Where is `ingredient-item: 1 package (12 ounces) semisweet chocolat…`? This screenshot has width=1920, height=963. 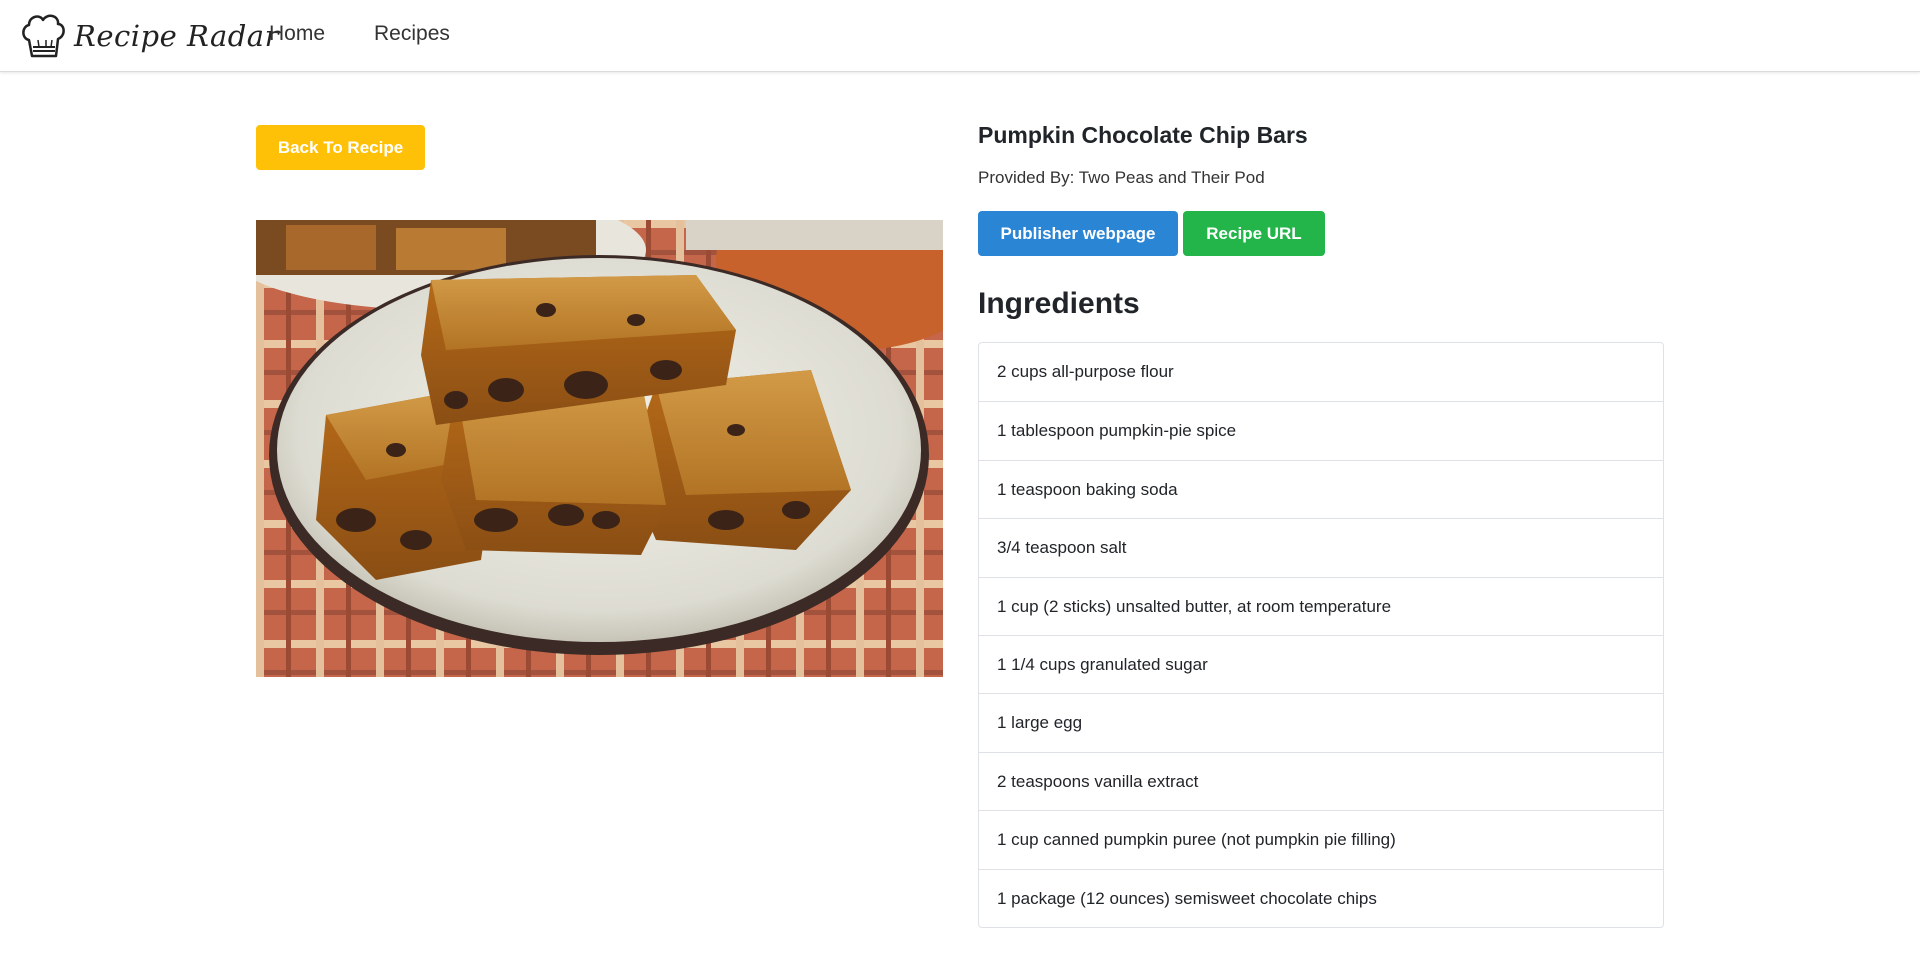 ingredient-item: 1 package (12 ounces) semisweet chocolat… is located at coordinates (1321, 897).